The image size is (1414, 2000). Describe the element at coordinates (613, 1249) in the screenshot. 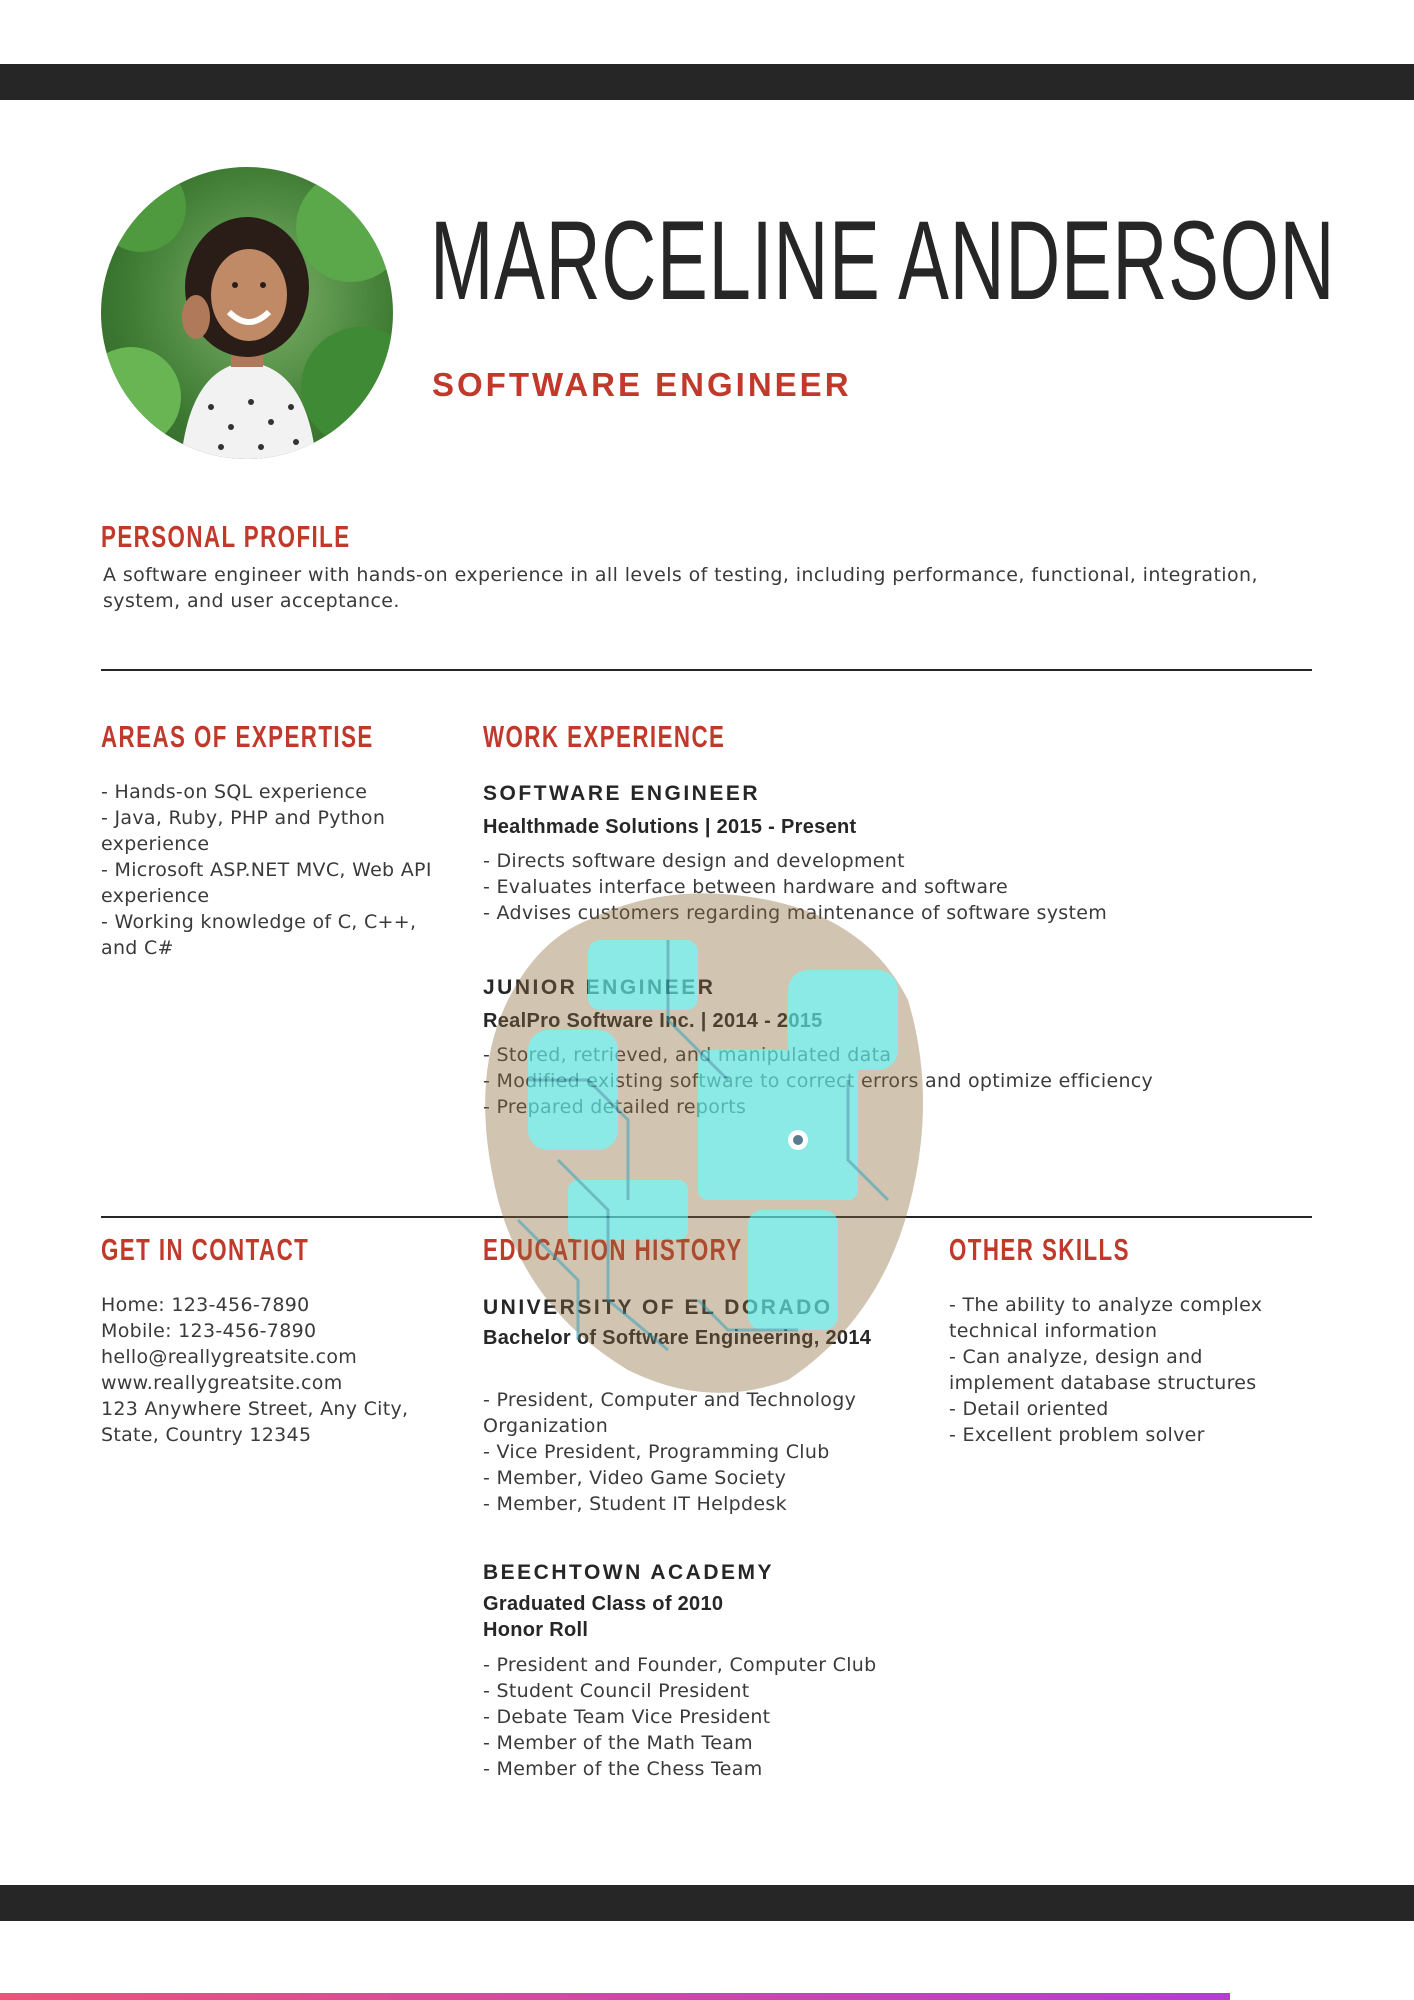

I see `section-title-education: EDUCATION HISTORY` at that location.